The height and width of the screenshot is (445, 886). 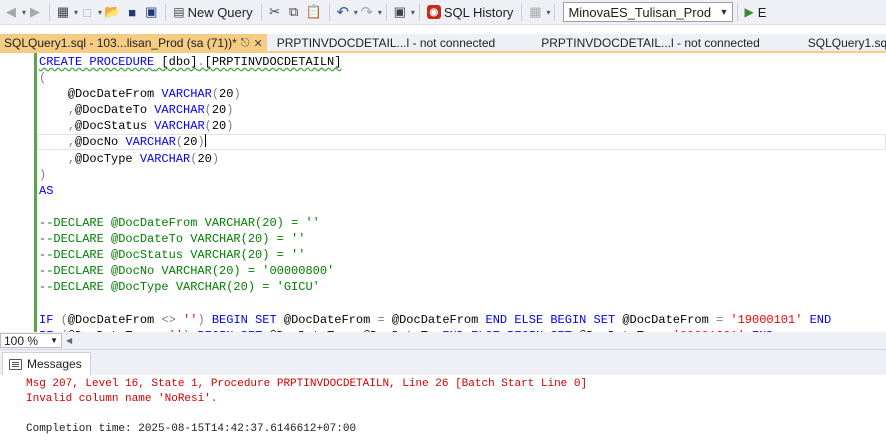 What do you see at coordinates (212, 12) in the screenshot?
I see `new-query-button: ▤ New Query` at bounding box center [212, 12].